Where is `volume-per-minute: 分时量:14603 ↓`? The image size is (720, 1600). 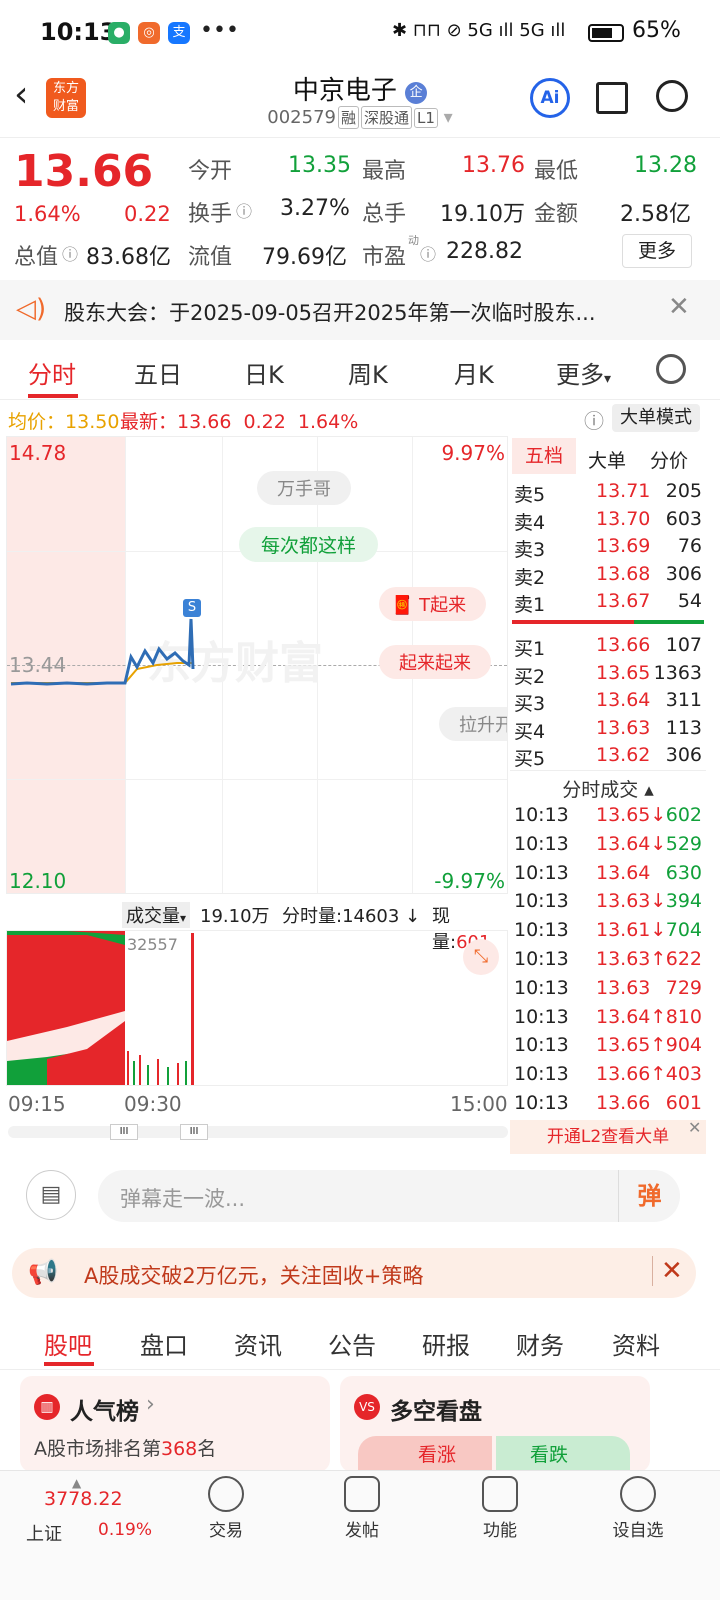
volume-per-minute: 分时量:14603 ↓ is located at coordinates (351, 916).